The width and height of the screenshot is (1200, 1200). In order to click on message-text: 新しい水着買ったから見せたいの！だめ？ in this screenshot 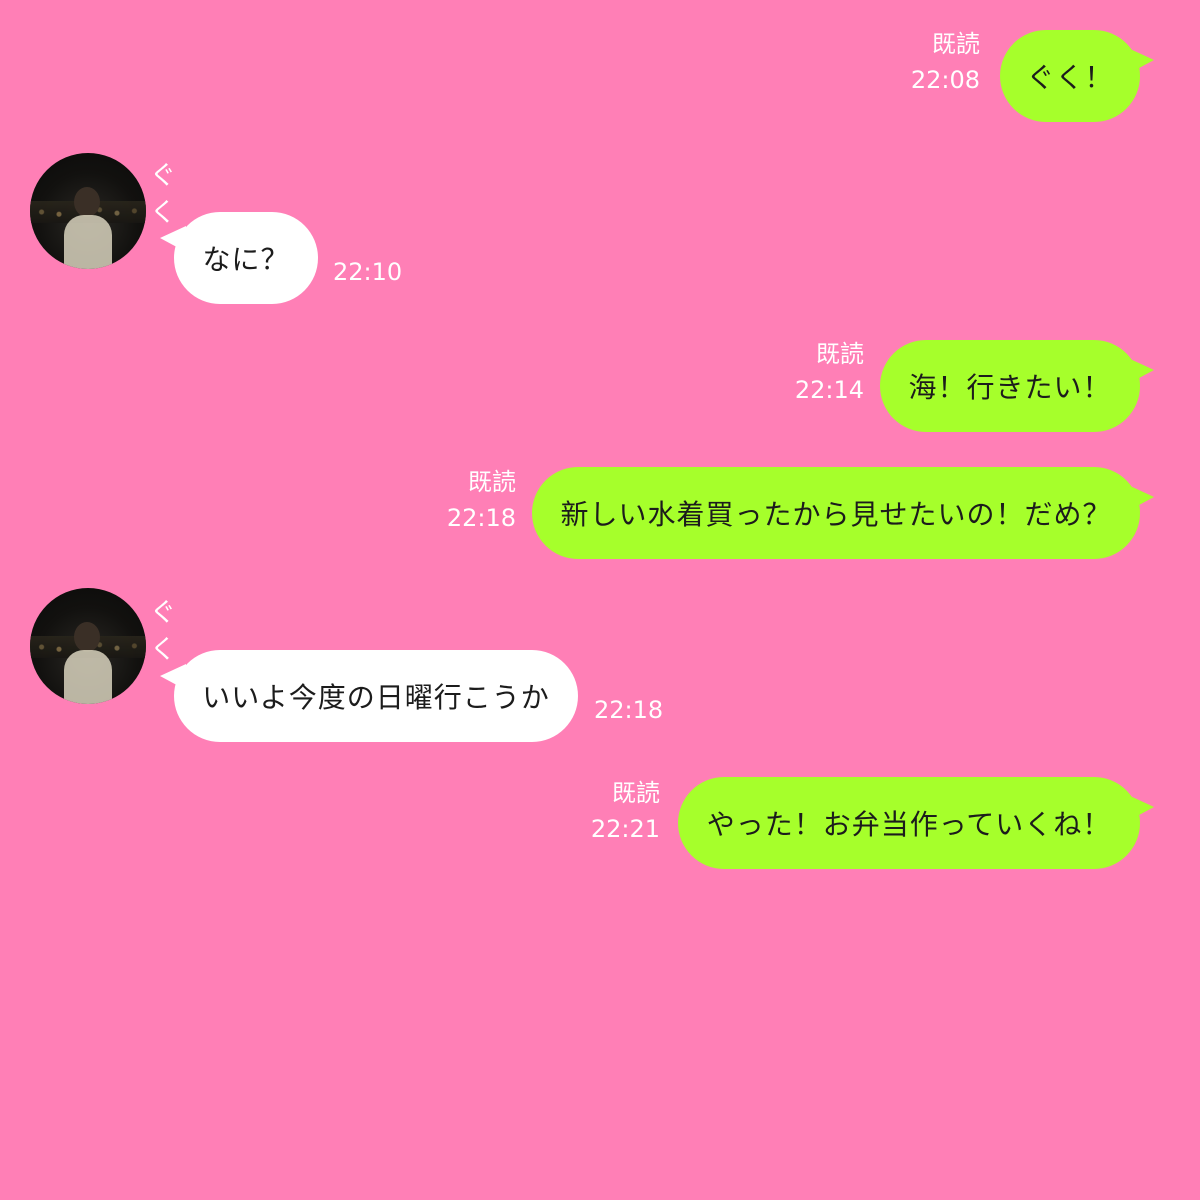, I will do `click(836, 514)`.